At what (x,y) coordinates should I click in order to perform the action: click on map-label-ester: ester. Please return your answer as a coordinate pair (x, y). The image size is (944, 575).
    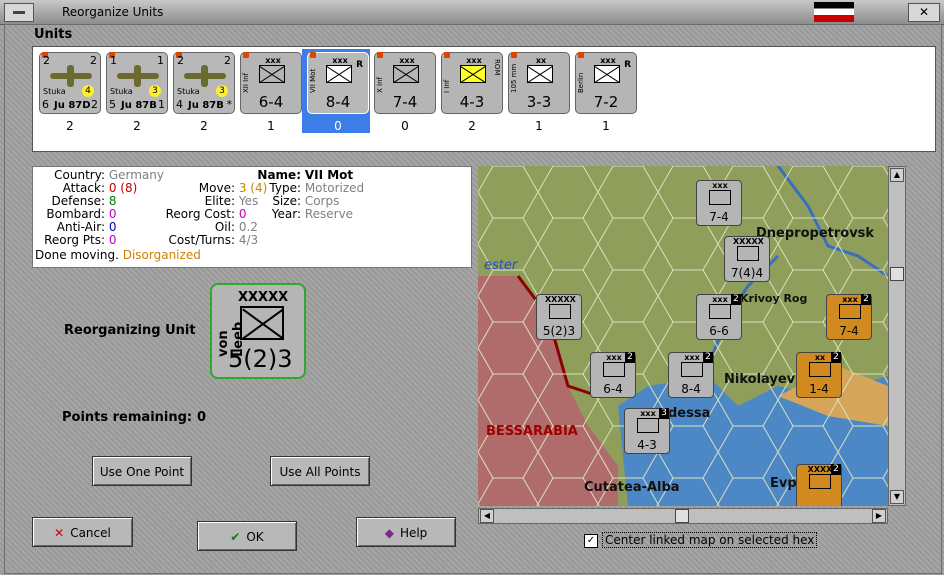
    Looking at the image, I should click on (501, 265).